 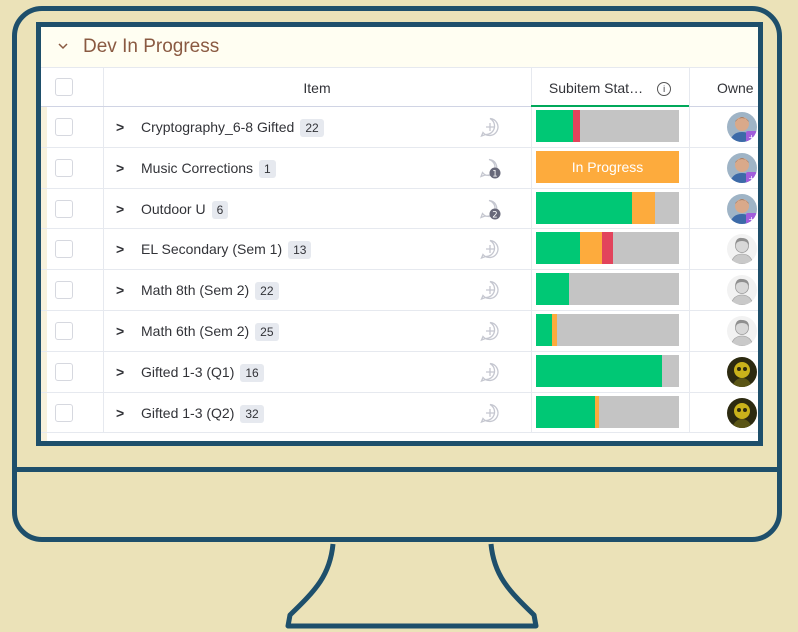 I want to click on subitem-count-badge: 16, so click(x=252, y=372).